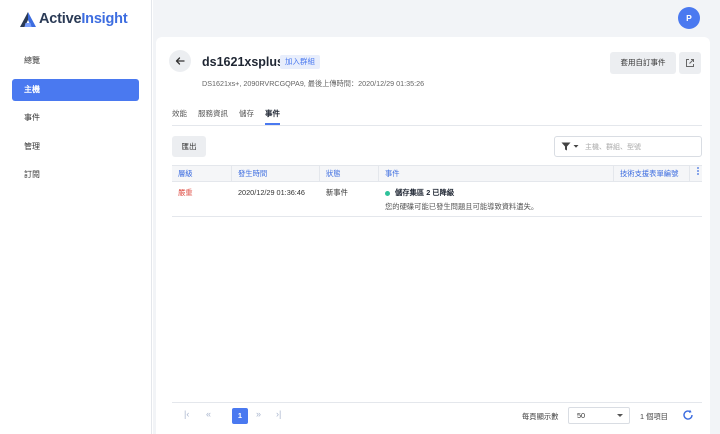  What do you see at coordinates (75, 175) in the screenshot?
I see `sidebar-item-subscription: 訂閱` at bounding box center [75, 175].